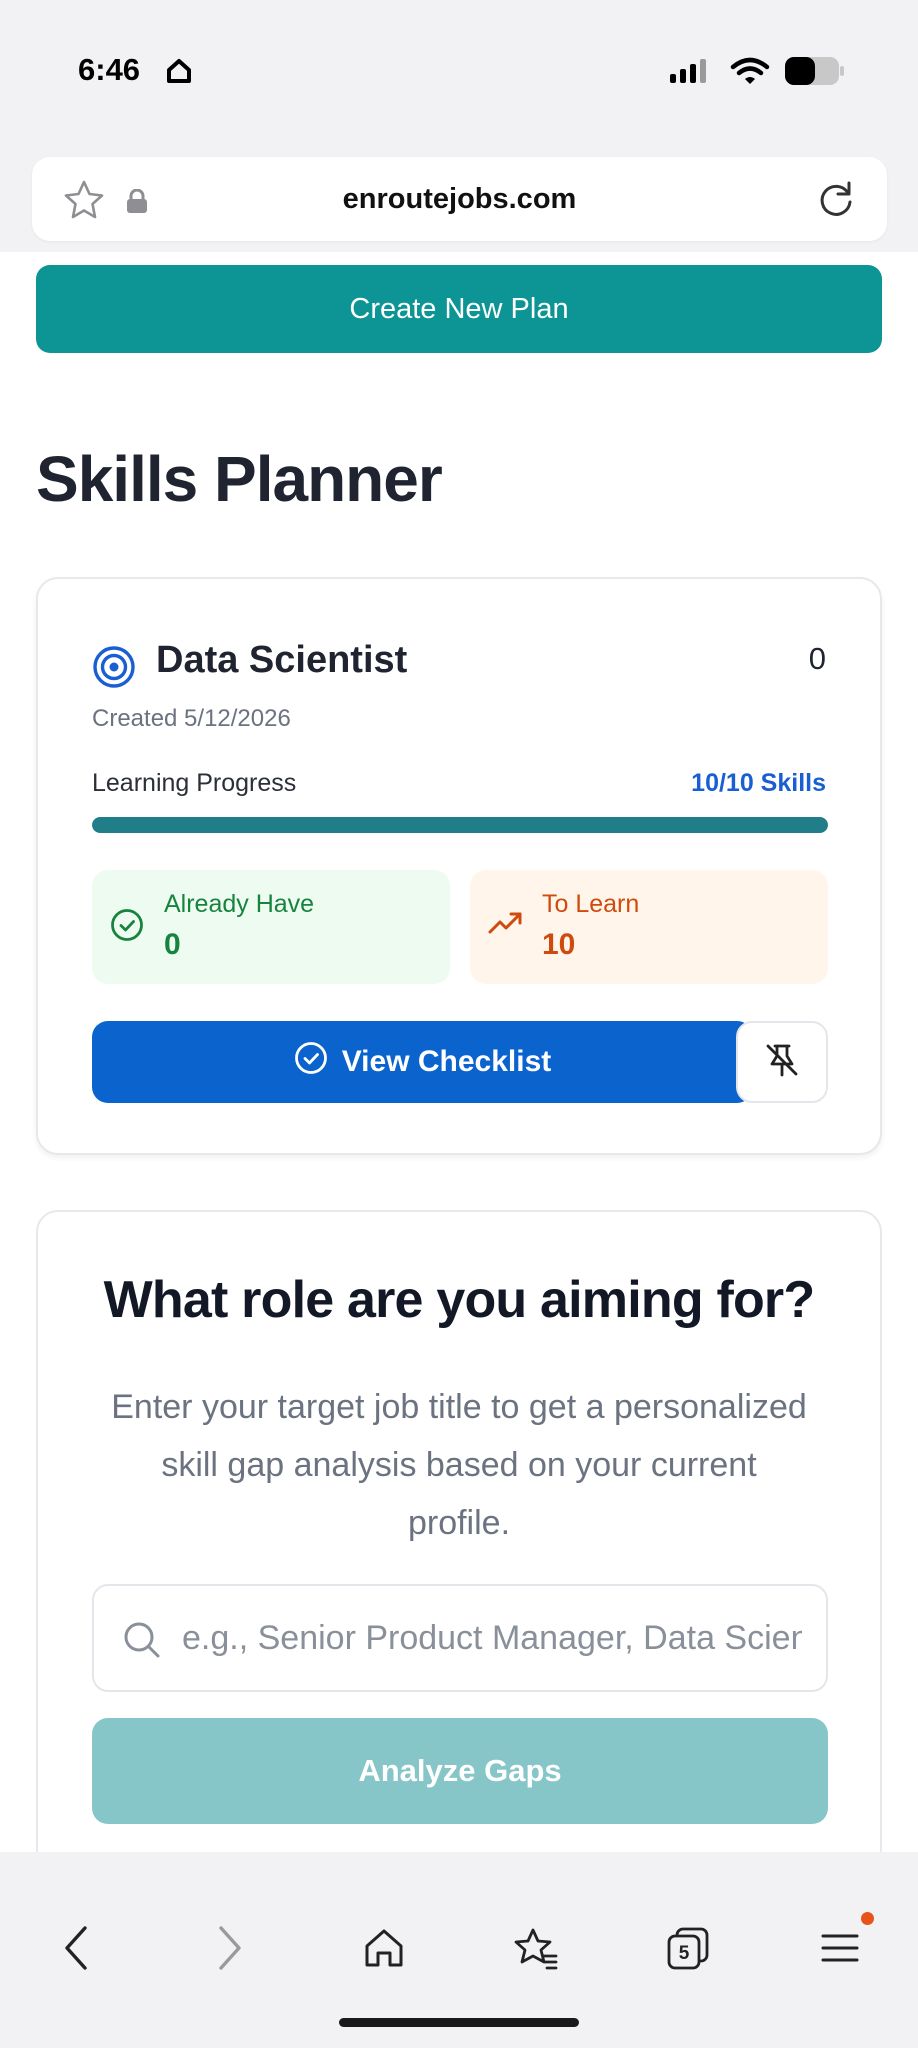 This screenshot has width=918, height=2048. I want to click on create-new-plan-button: Create New Plan, so click(459, 309).